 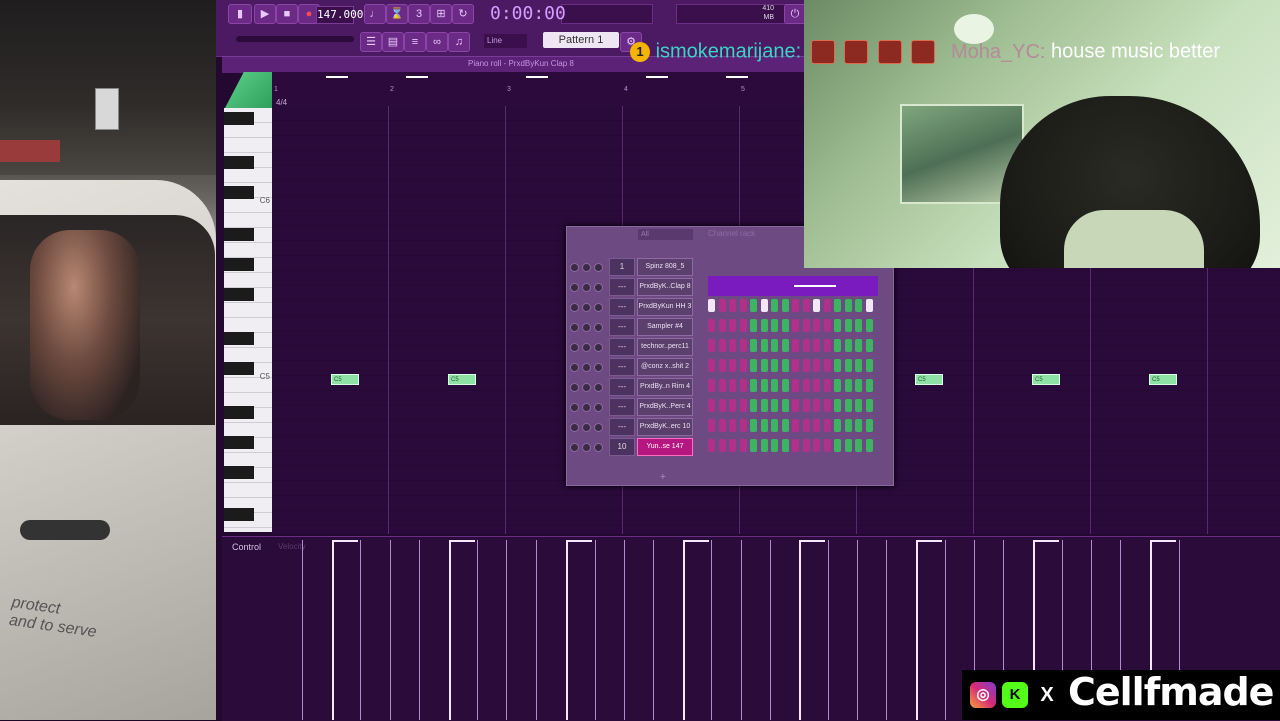 What do you see at coordinates (265, 14) in the screenshot?
I see `play-icon: ▶` at bounding box center [265, 14].